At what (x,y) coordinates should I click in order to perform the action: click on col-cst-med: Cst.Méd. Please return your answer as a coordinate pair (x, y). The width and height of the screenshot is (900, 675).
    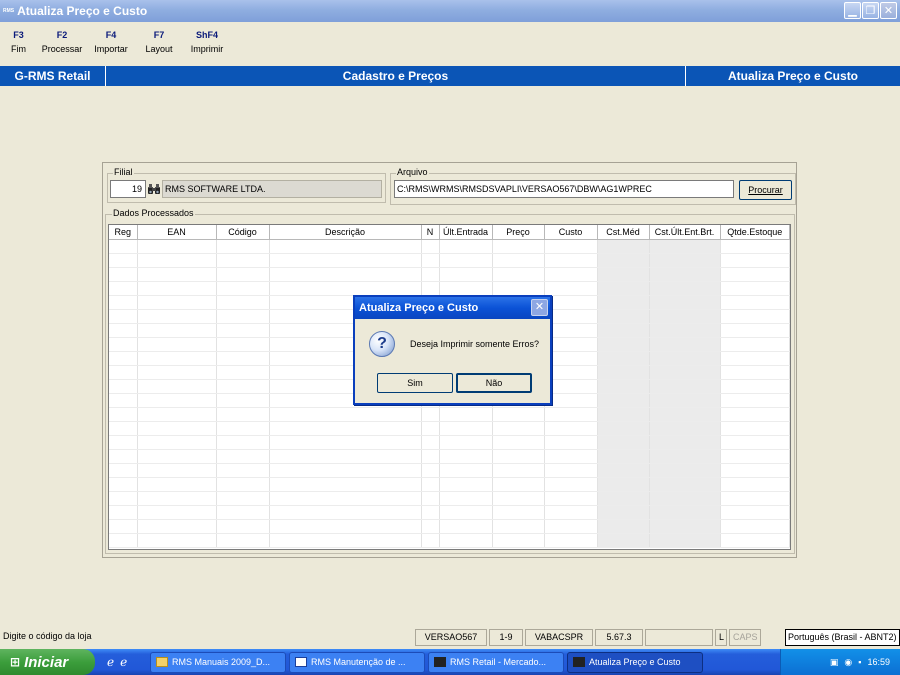
    Looking at the image, I should click on (623, 232).